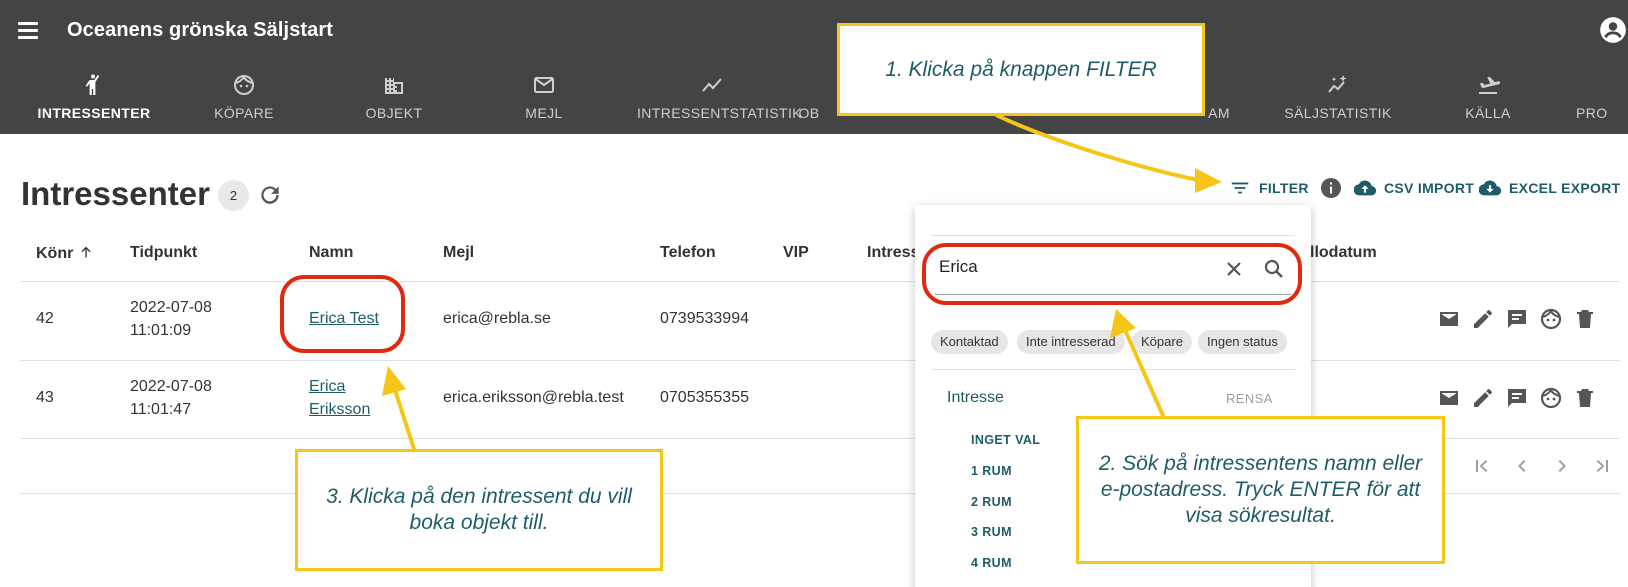  I want to click on column-header-telefon: Telefon, so click(688, 253).